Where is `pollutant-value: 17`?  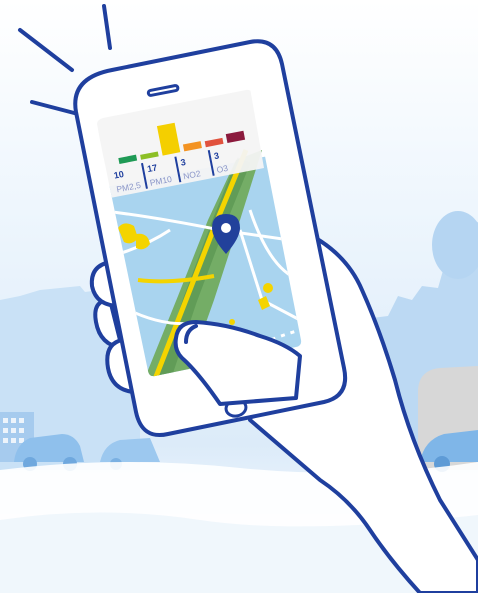
pollutant-value: 17 is located at coordinates (152, 168).